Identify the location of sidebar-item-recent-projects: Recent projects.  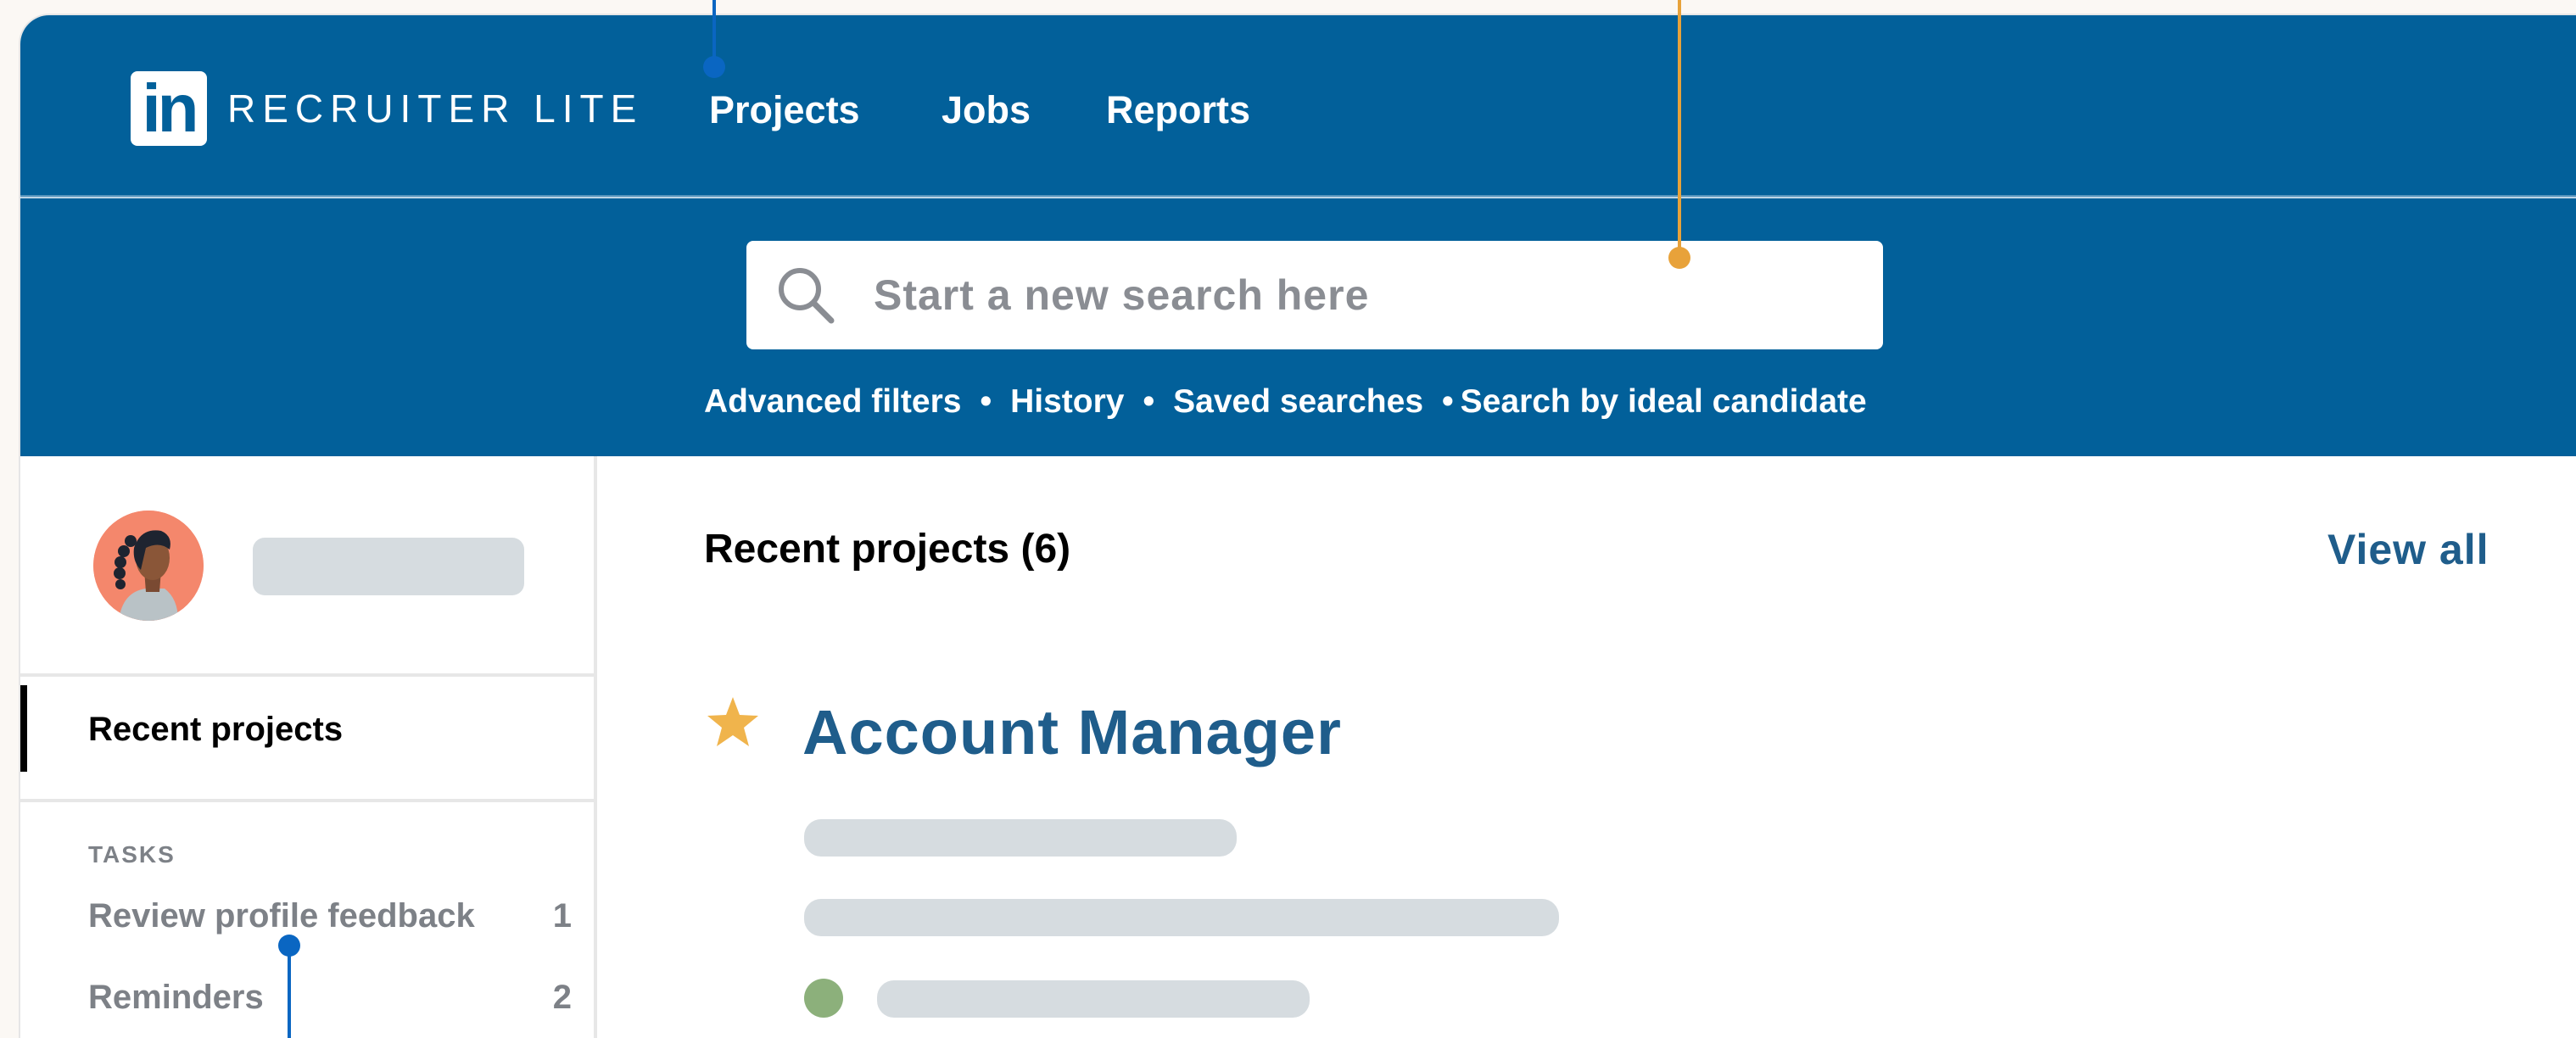
(307, 738).